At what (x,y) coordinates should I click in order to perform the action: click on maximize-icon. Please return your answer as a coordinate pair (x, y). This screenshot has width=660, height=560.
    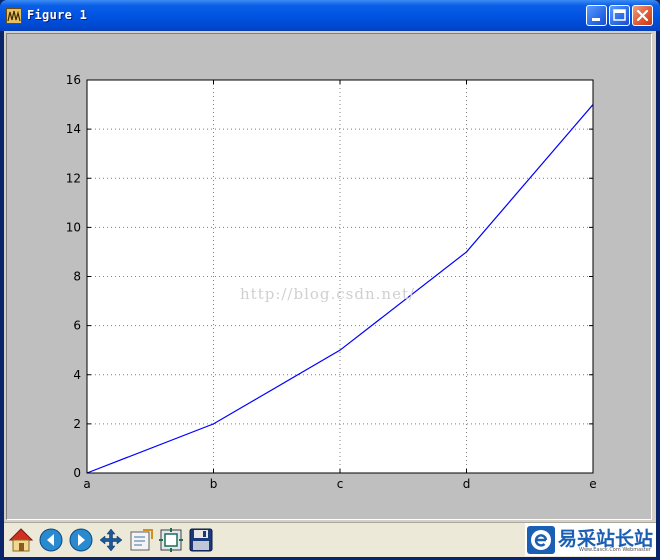
    Looking at the image, I should click on (619, 15).